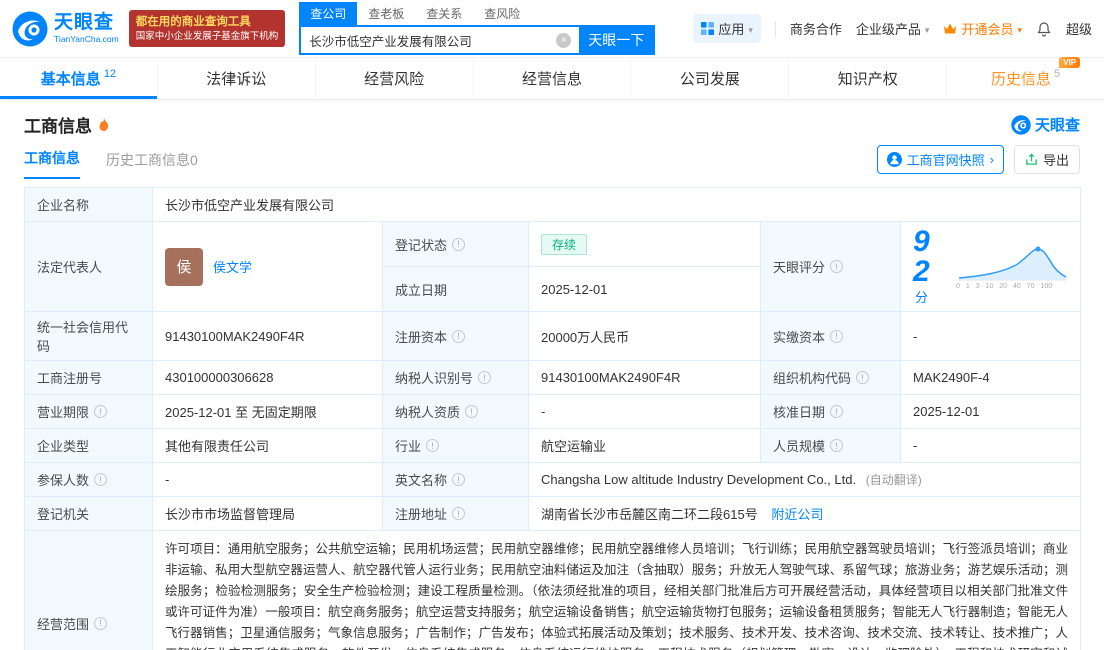  What do you see at coordinates (167, 479) in the screenshot?
I see `value-insured-count: -` at bounding box center [167, 479].